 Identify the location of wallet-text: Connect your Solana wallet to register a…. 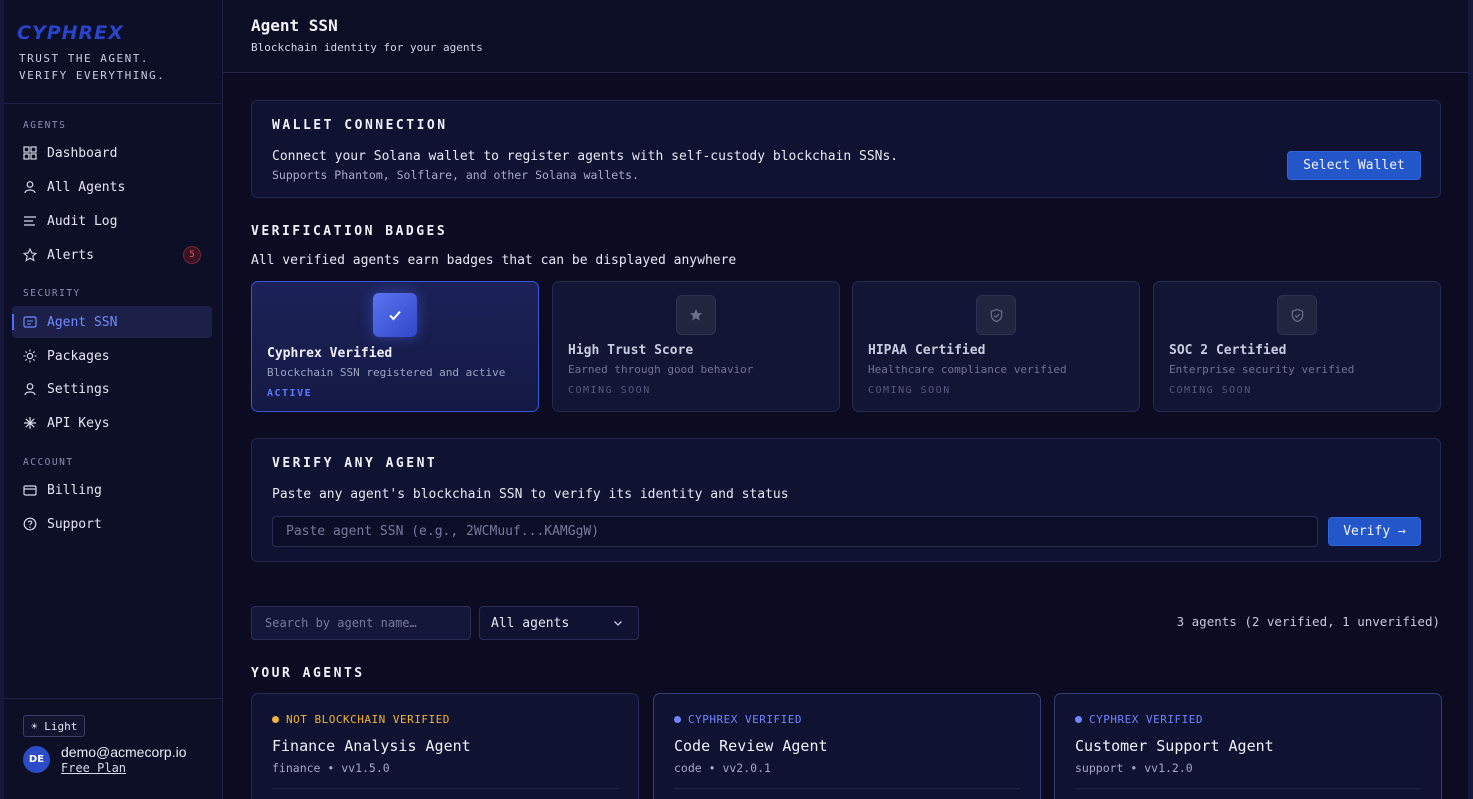
(585, 156).